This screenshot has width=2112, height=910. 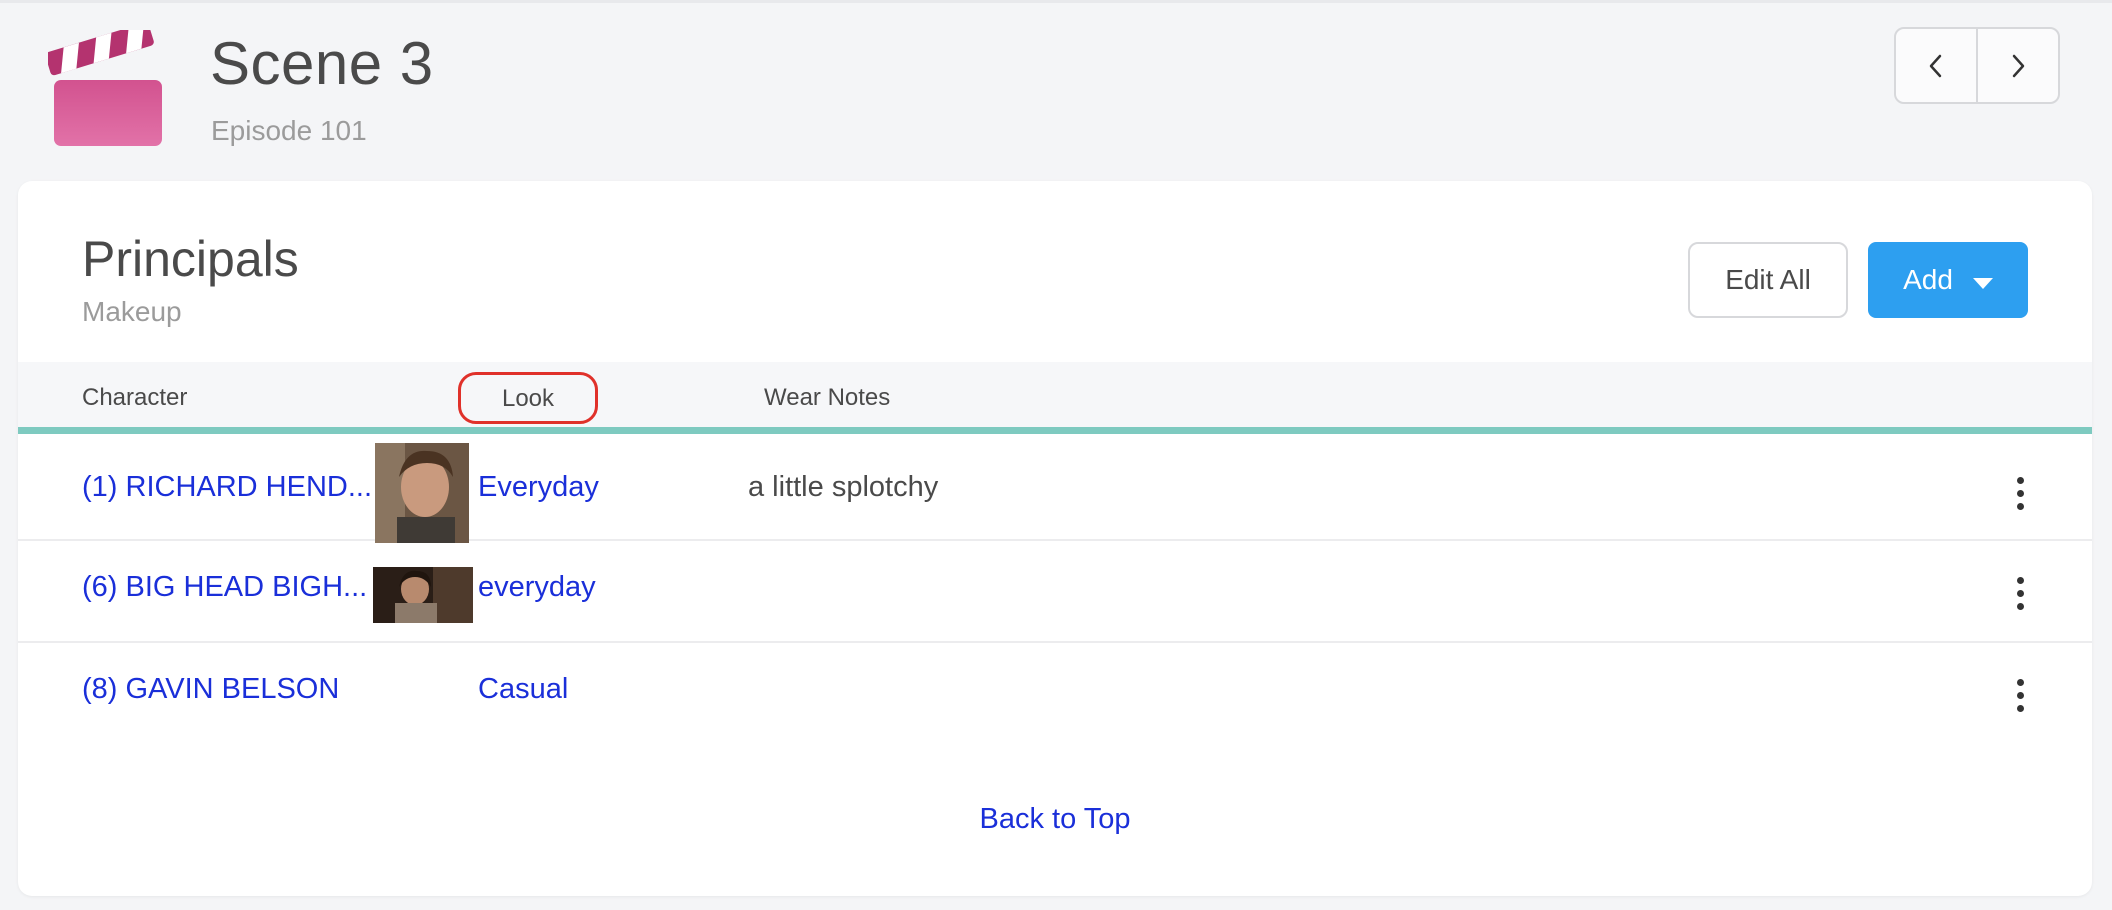 What do you see at coordinates (132, 311) in the screenshot?
I see `section-subtitle: Makeup` at bounding box center [132, 311].